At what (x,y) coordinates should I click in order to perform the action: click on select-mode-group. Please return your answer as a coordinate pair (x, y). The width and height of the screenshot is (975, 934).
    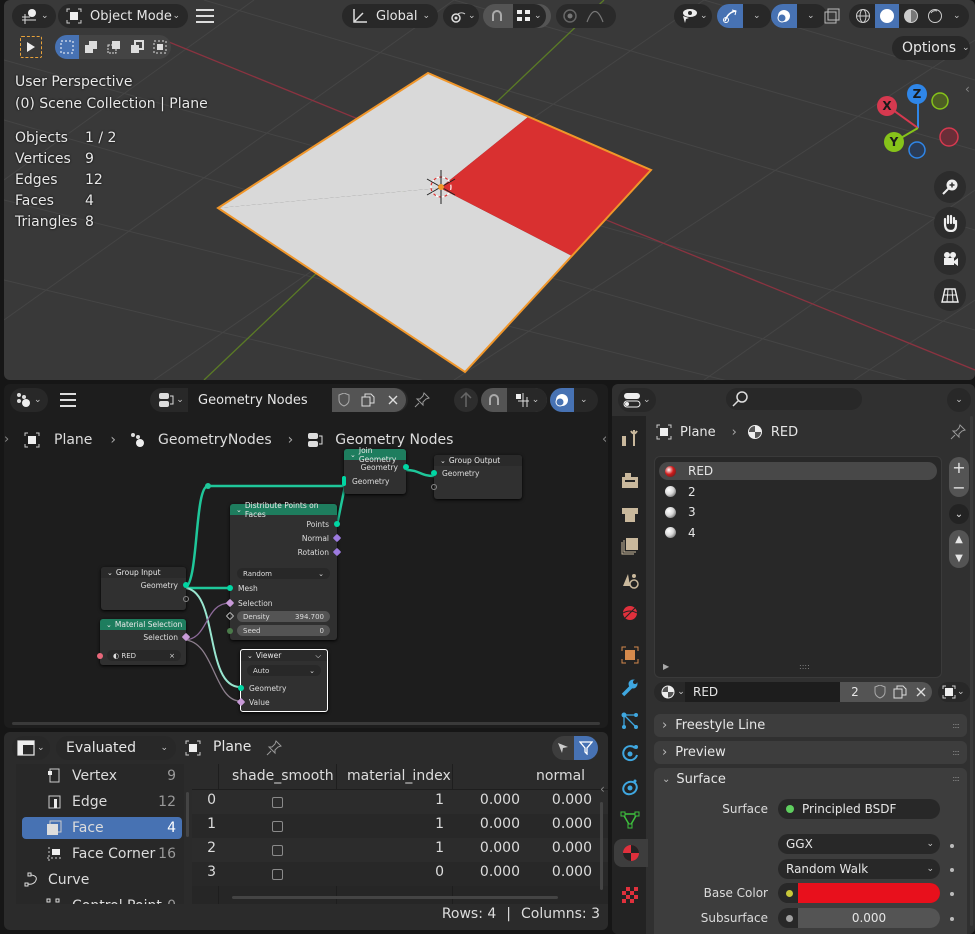
    Looking at the image, I should click on (113, 47).